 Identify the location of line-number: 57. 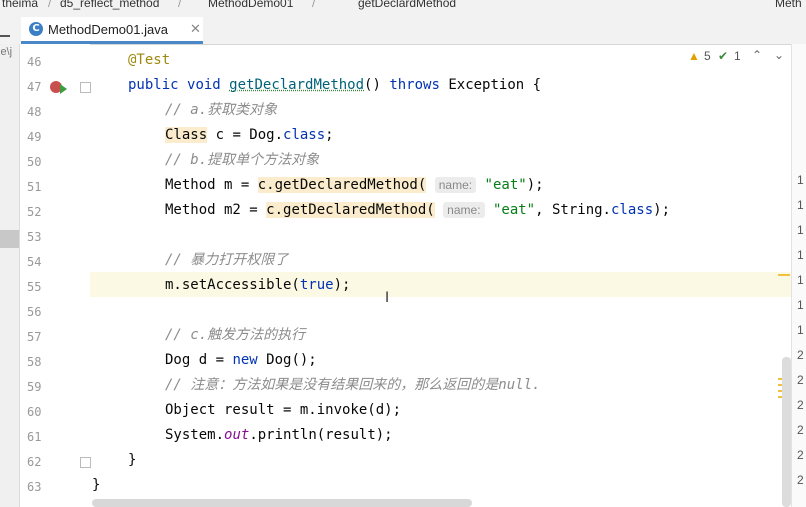
(34, 337).